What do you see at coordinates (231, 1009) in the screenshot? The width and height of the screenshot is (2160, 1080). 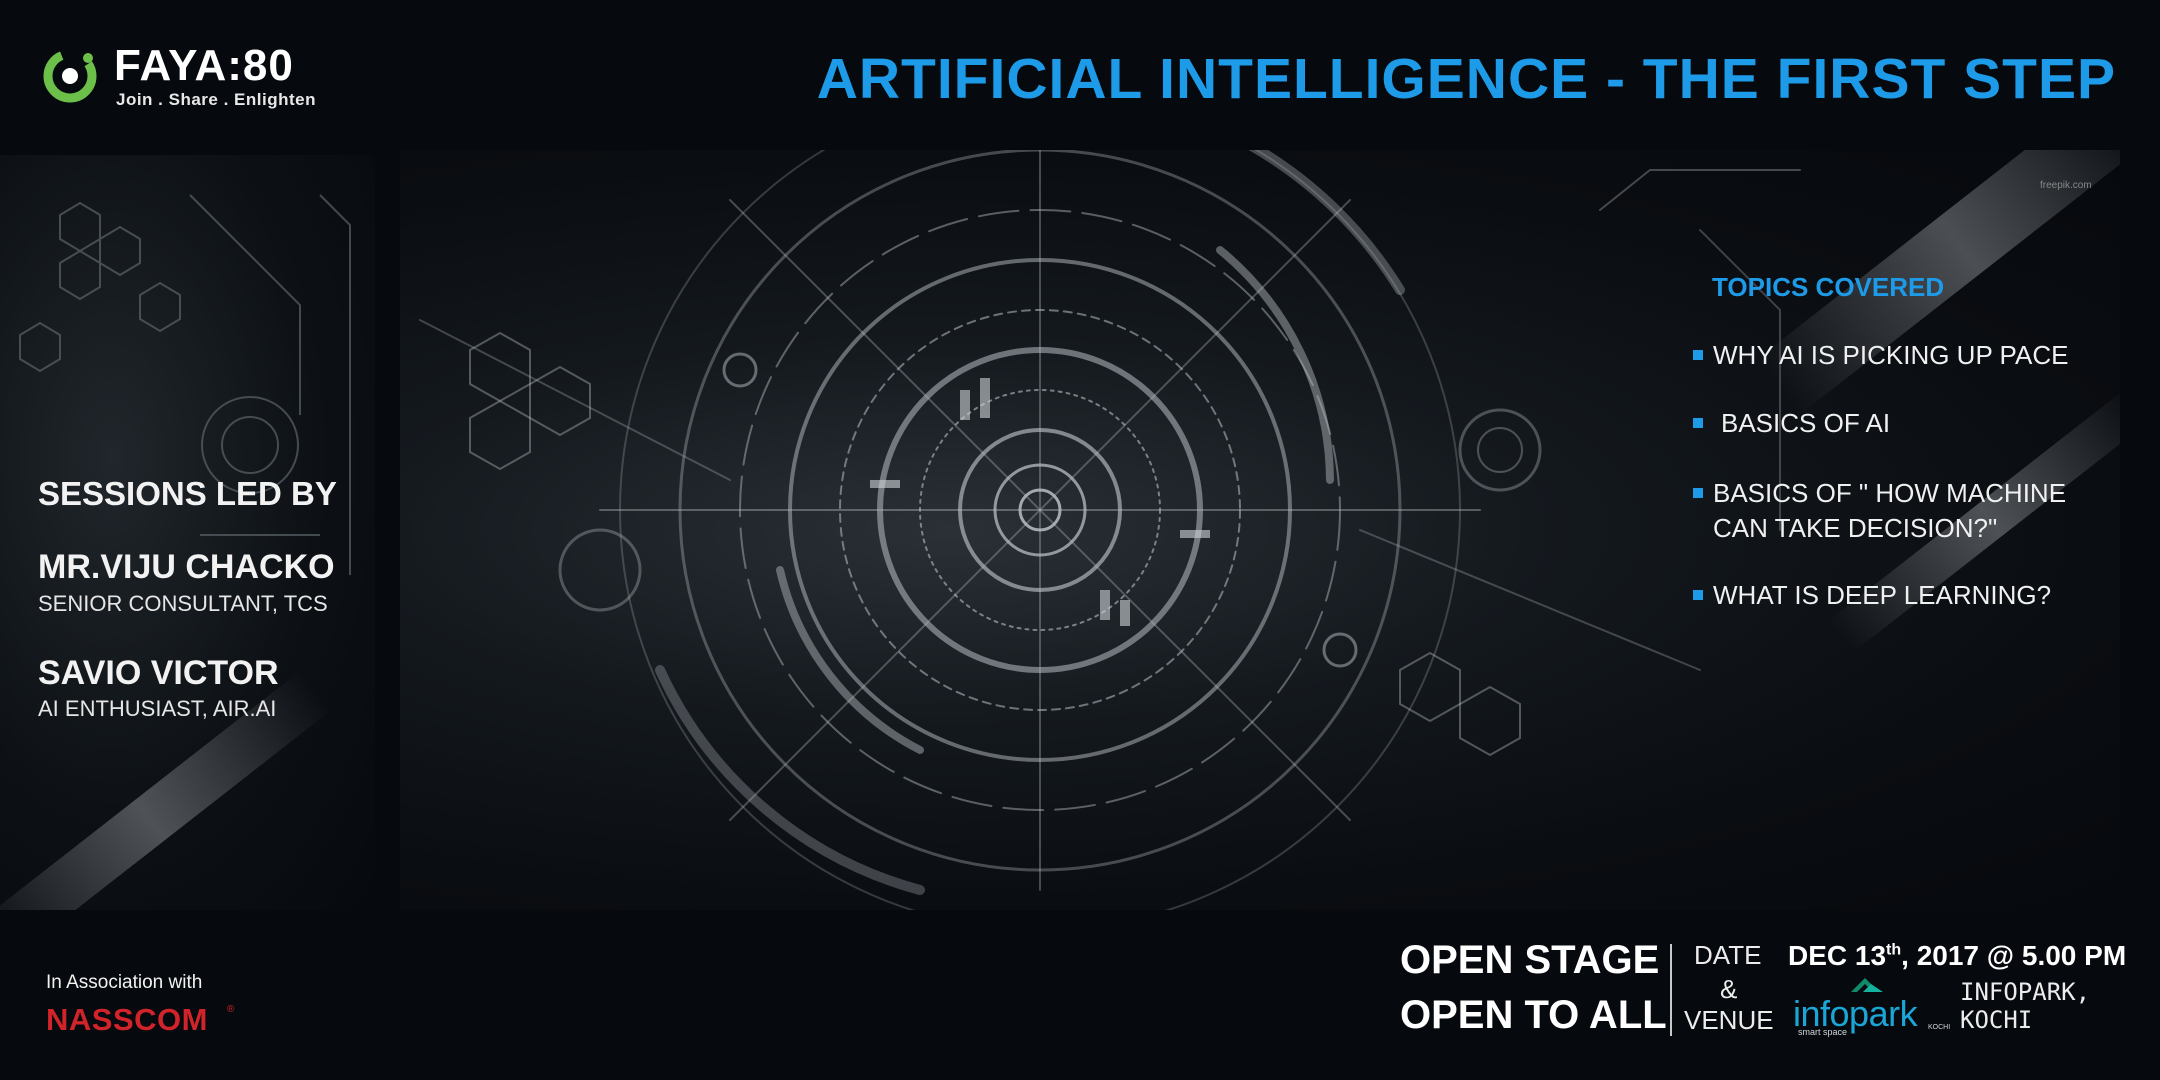 I see `registered-mark: ®` at bounding box center [231, 1009].